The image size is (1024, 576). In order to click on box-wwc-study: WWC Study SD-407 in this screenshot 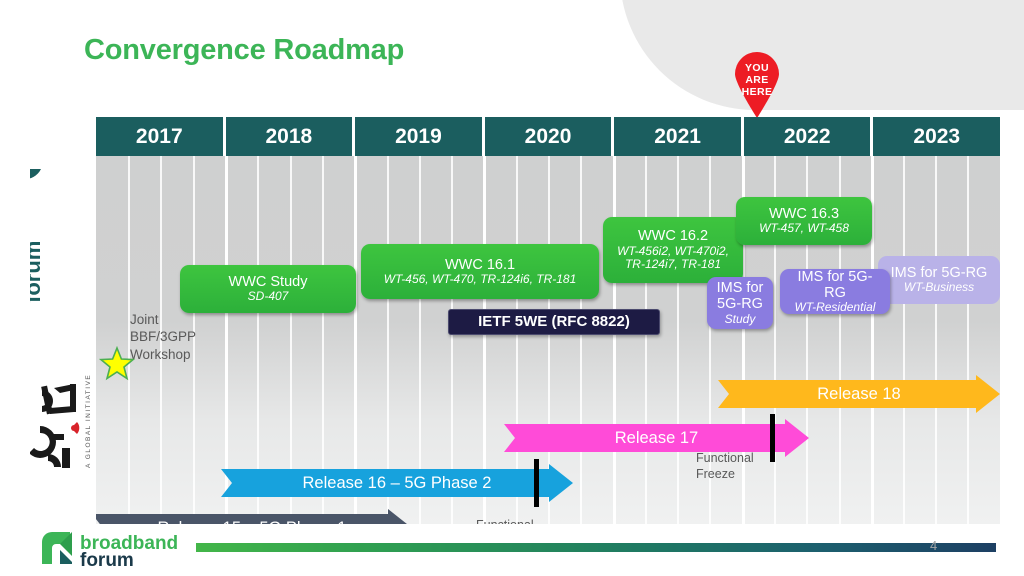, I will do `click(268, 289)`.